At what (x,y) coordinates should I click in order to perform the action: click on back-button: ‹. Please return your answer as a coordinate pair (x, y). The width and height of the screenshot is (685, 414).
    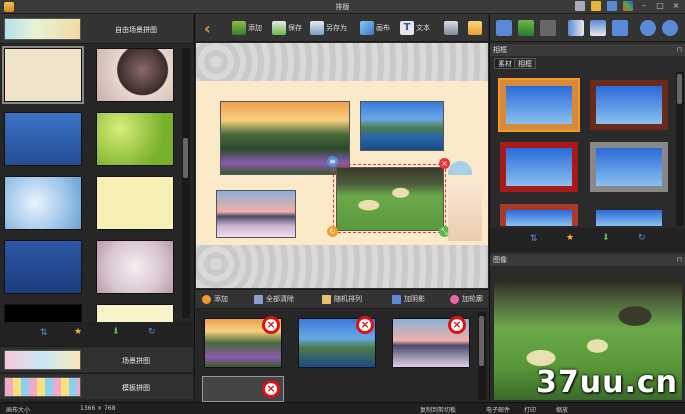
    Looking at the image, I should click on (207, 28).